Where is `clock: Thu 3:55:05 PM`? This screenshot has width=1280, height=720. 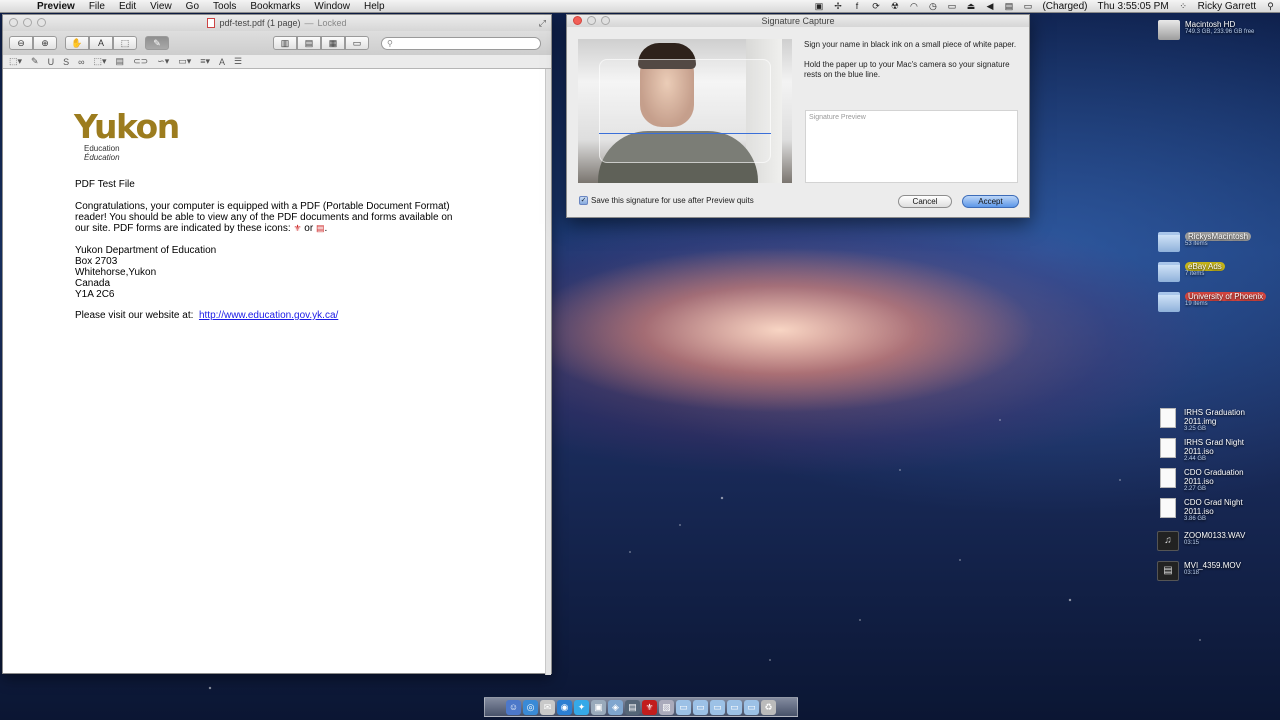 clock: Thu 3:55:05 PM is located at coordinates (1133, 6).